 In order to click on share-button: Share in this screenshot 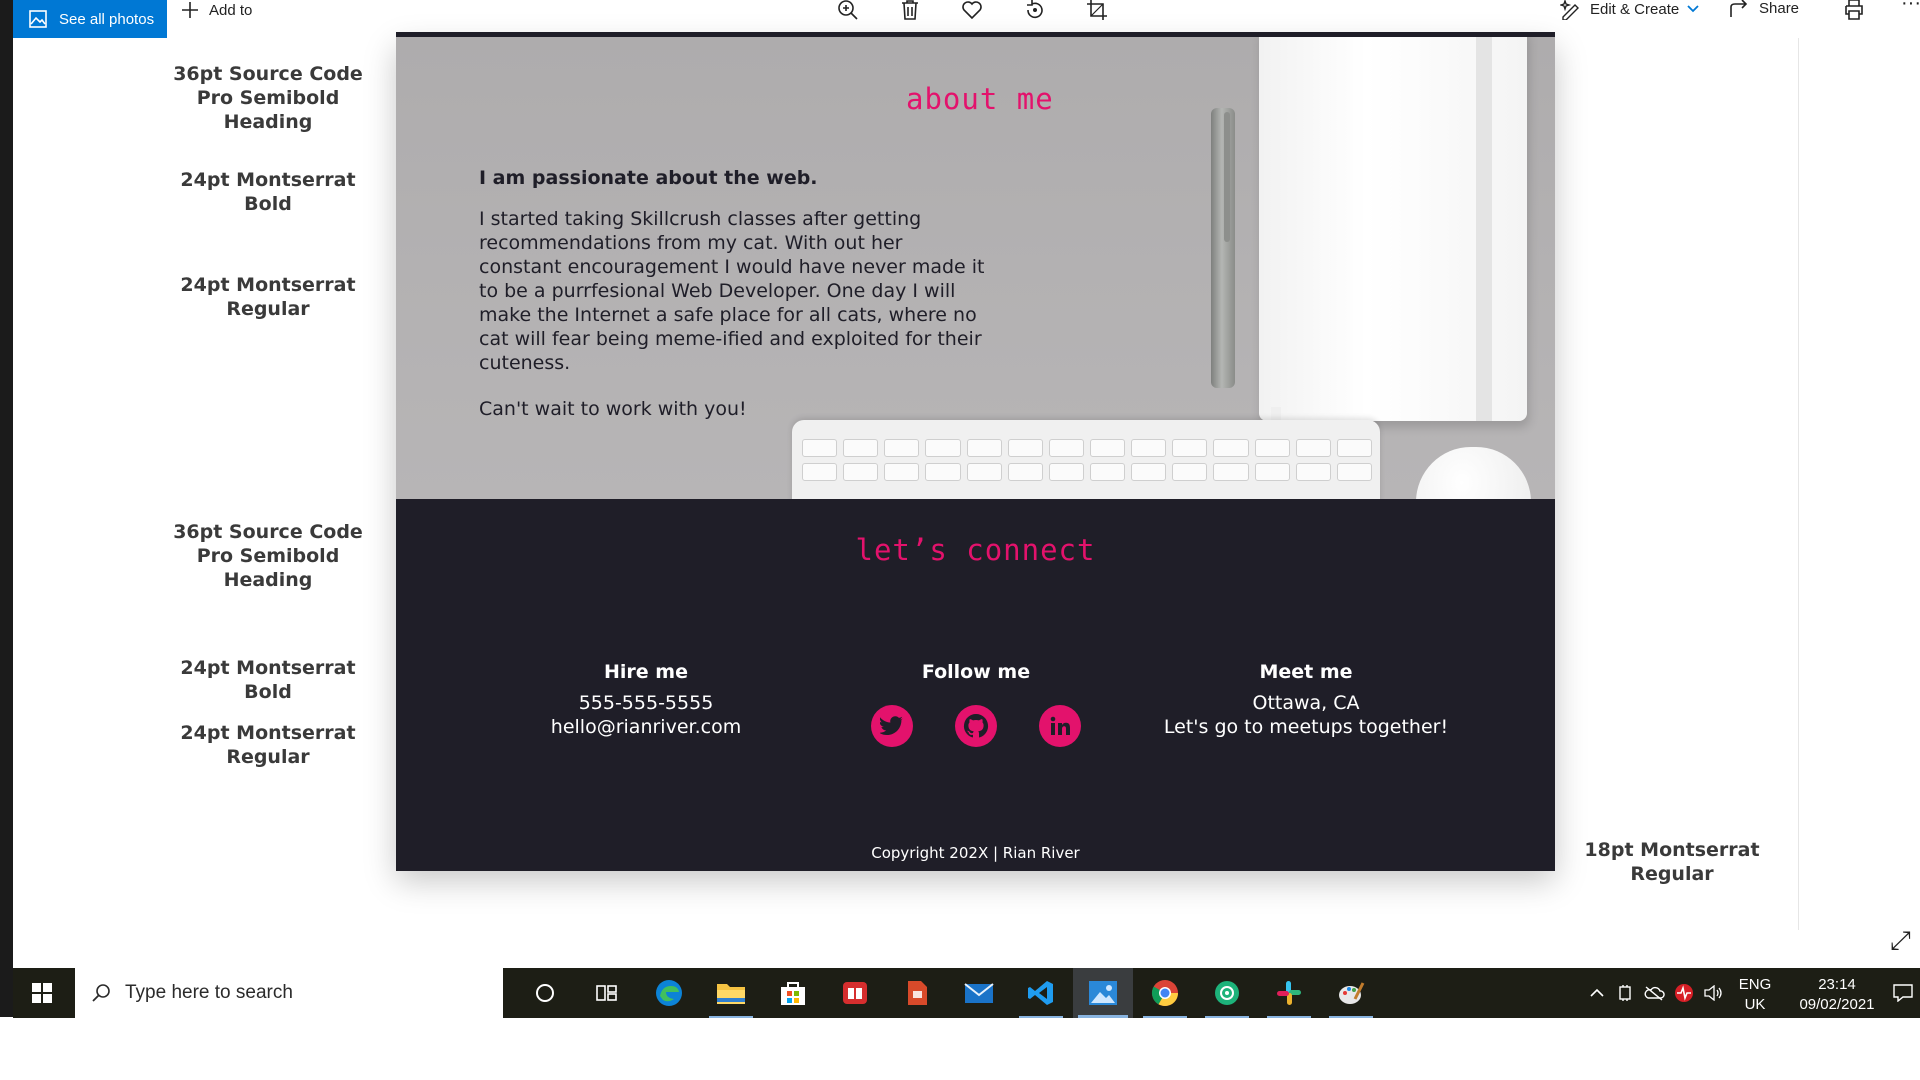, I will do `click(1764, 9)`.